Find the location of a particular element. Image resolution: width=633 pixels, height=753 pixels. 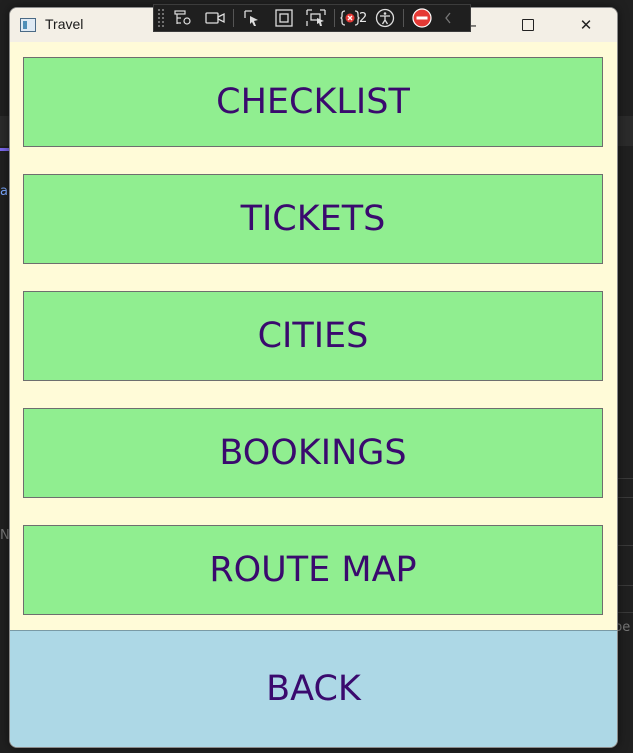

cities-button-label: CITIES is located at coordinates (313, 336).